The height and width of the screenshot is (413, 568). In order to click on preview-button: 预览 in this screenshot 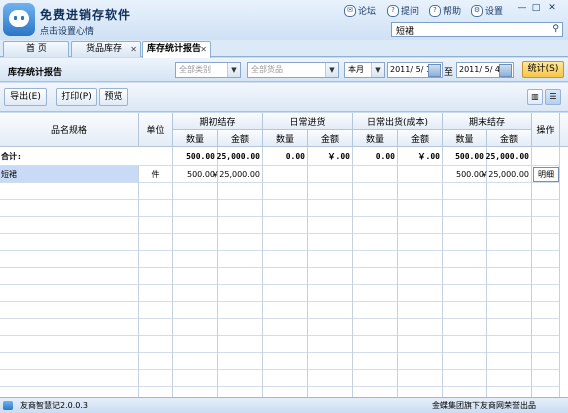, I will do `click(113, 97)`.